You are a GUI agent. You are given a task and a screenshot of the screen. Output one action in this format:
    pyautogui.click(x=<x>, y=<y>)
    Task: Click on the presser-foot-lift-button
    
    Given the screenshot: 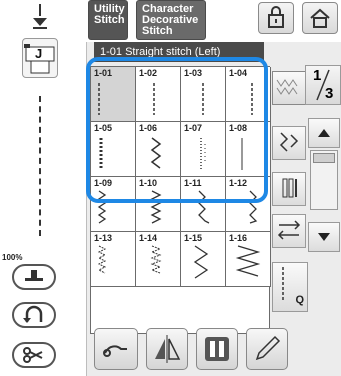 What is the action you would take?
    pyautogui.click(x=34, y=277)
    